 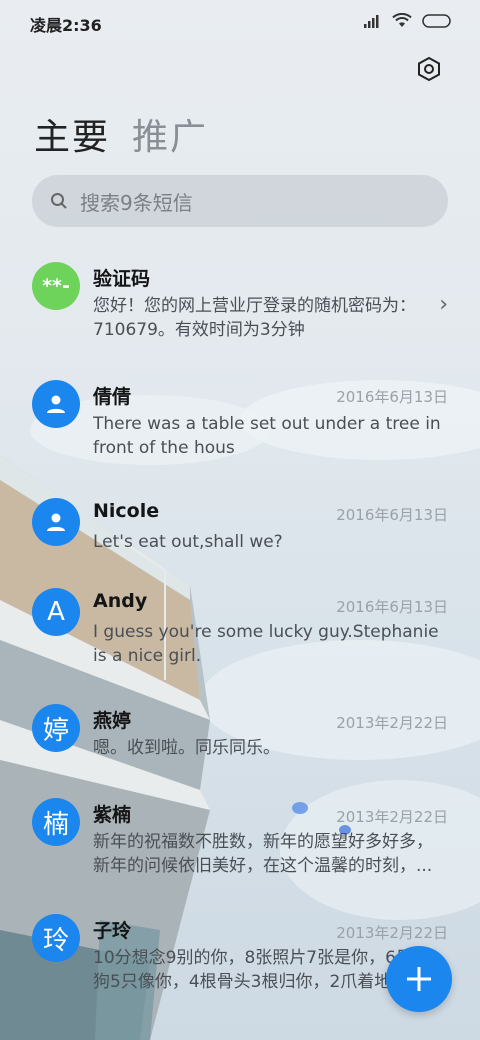 What do you see at coordinates (56, 728) in the screenshot?
I see `avatar: 婷` at bounding box center [56, 728].